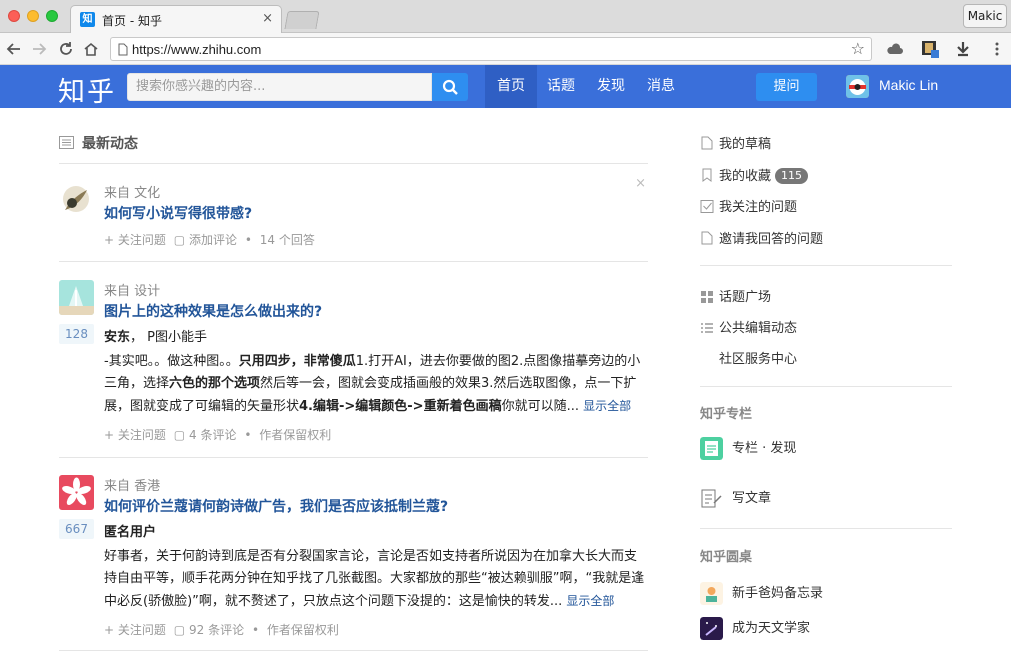 This screenshot has width=1011, height=654. I want to click on item-meta: + 关注问题 ▢ 4 条评论 • 作者保留权利, so click(219, 434).